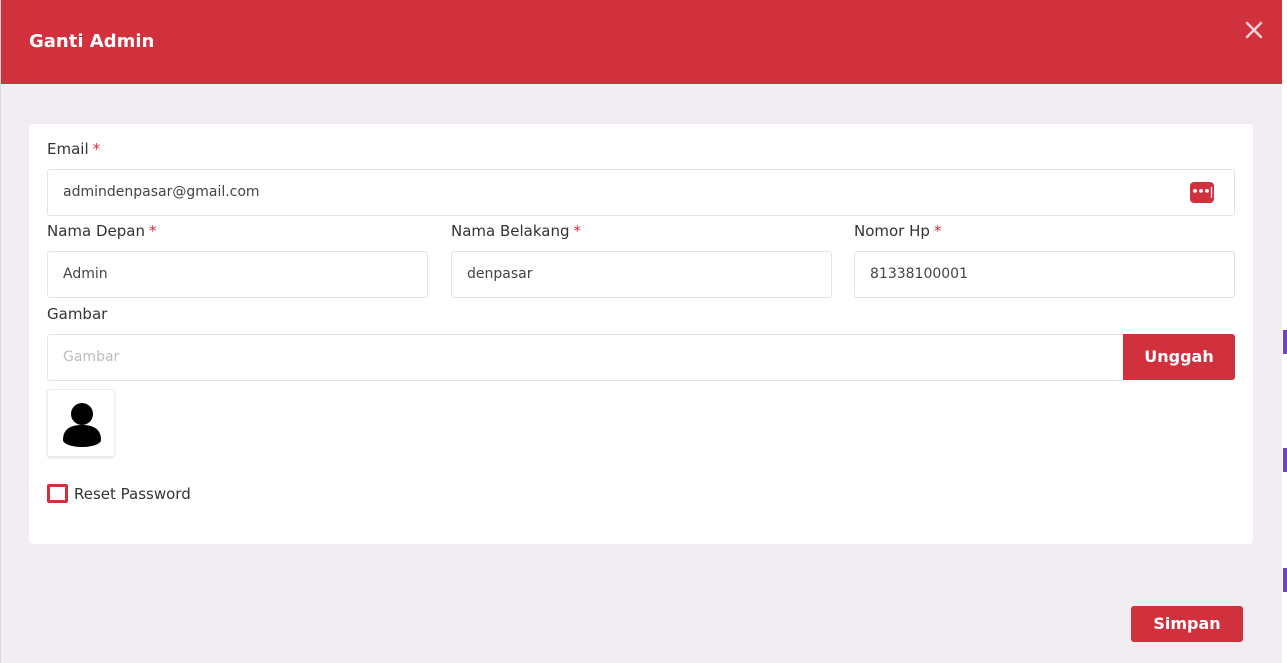 Image resolution: width=1287 pixels, height=663 pixels. I want to click on close-icon-glyph, so click(1254, 30).